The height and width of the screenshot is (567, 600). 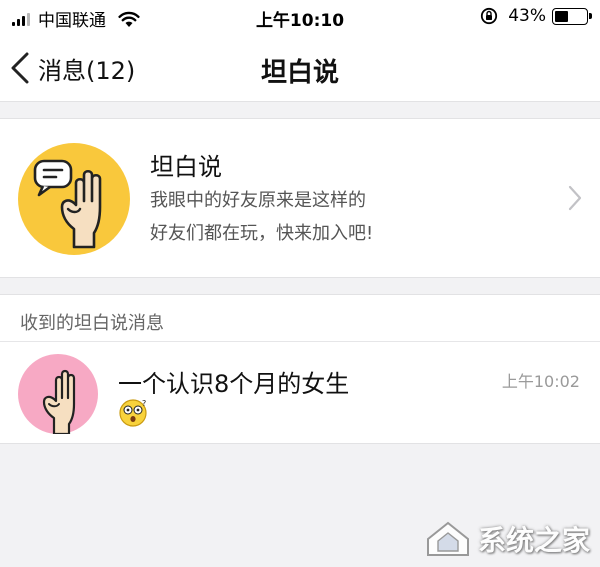 I want to click on back-label: 消息(12), so click(x=87, y=70).